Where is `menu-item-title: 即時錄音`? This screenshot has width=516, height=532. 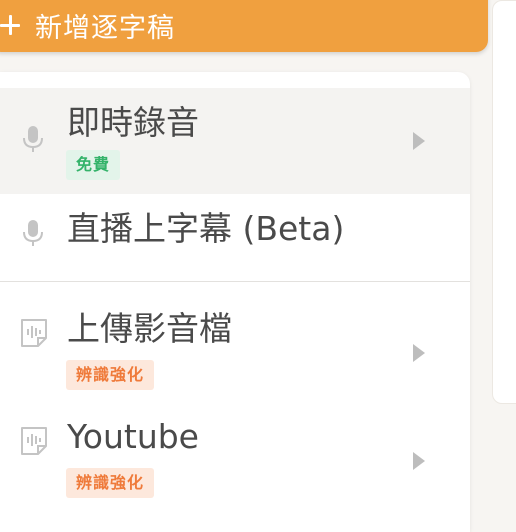 menu-item-title: 即時錄音 is located at coordinates (133, 122).